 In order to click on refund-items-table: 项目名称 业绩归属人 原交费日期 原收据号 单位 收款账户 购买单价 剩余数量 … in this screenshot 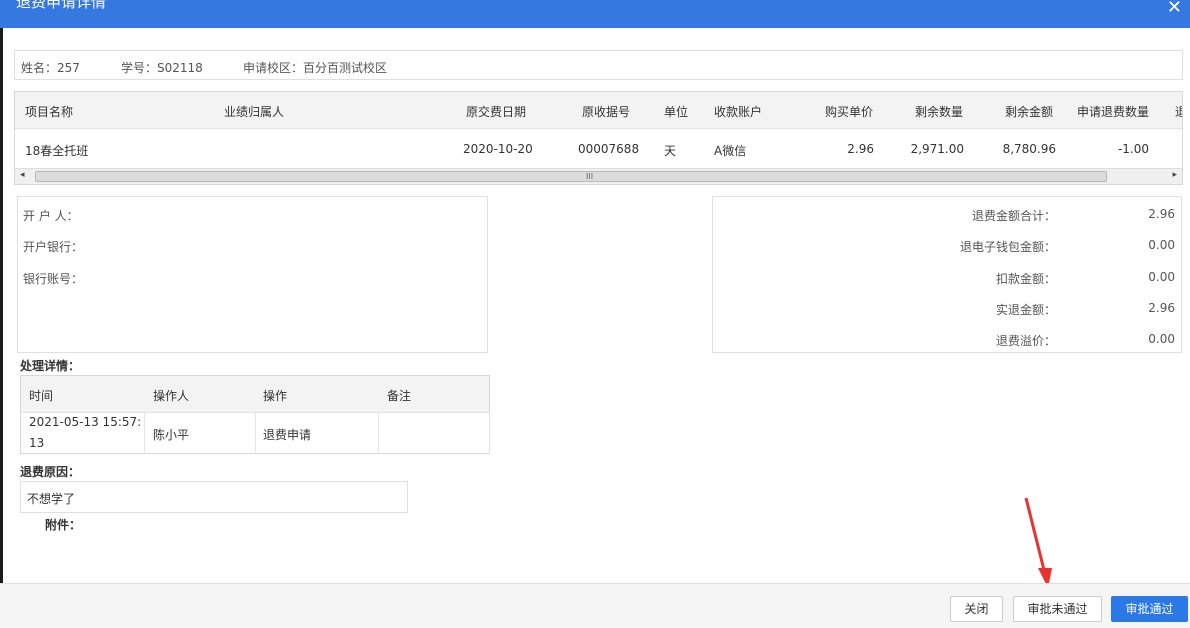, I will do `click(598, 138)`.